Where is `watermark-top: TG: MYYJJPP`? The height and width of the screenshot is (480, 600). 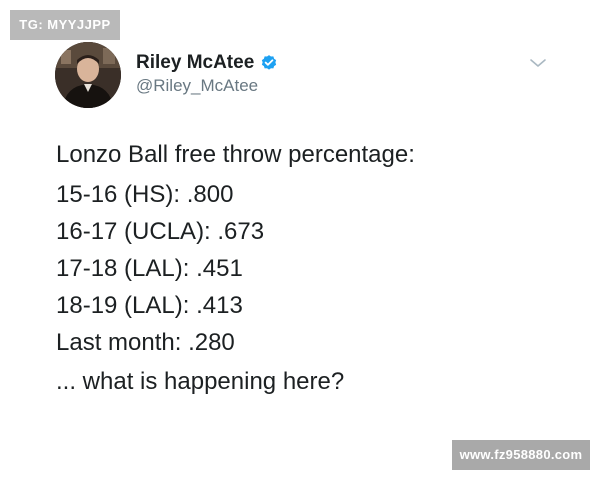
watermark-top: TG: MYYJJPP is located at coordinates (65, 25).